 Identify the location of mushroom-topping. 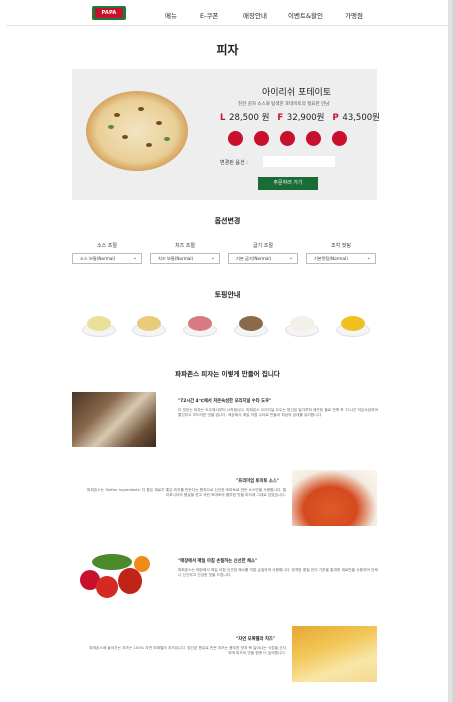
(251, 325).